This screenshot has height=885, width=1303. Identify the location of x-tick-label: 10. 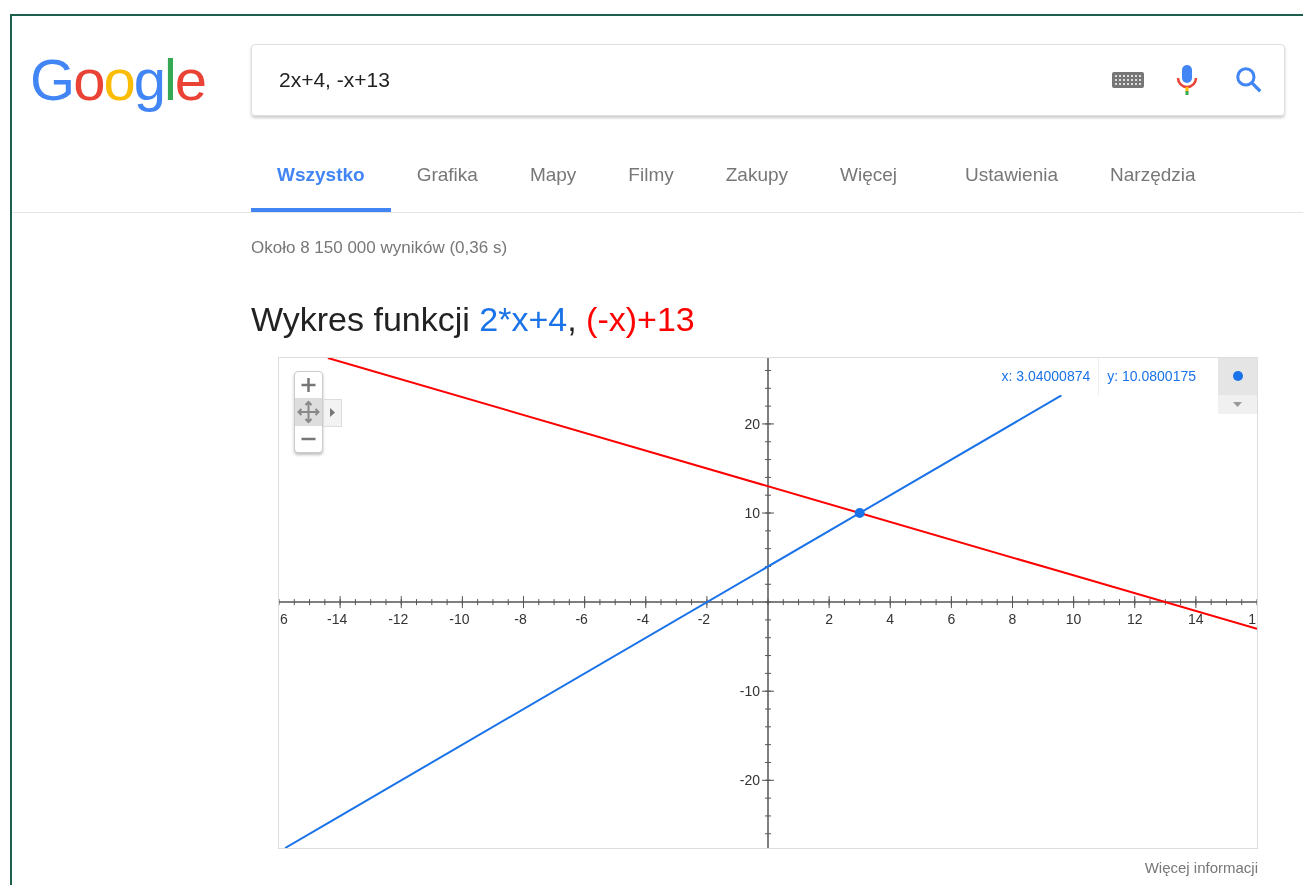
(1073, 618).